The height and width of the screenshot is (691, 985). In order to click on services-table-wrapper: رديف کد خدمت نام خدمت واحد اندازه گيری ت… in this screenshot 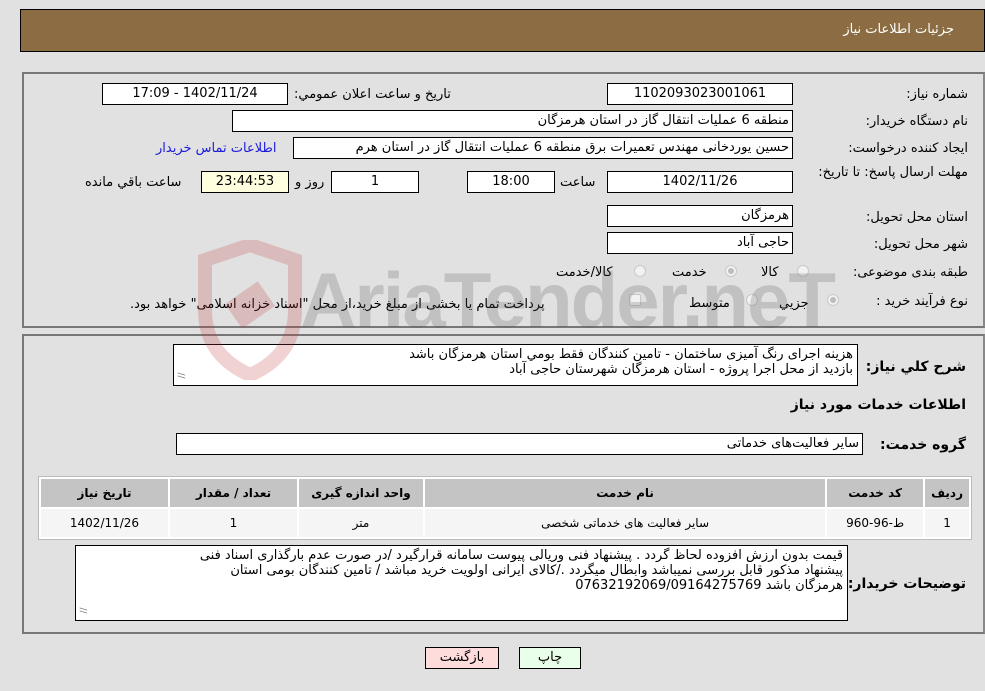, I will do `click(505, 508)`.